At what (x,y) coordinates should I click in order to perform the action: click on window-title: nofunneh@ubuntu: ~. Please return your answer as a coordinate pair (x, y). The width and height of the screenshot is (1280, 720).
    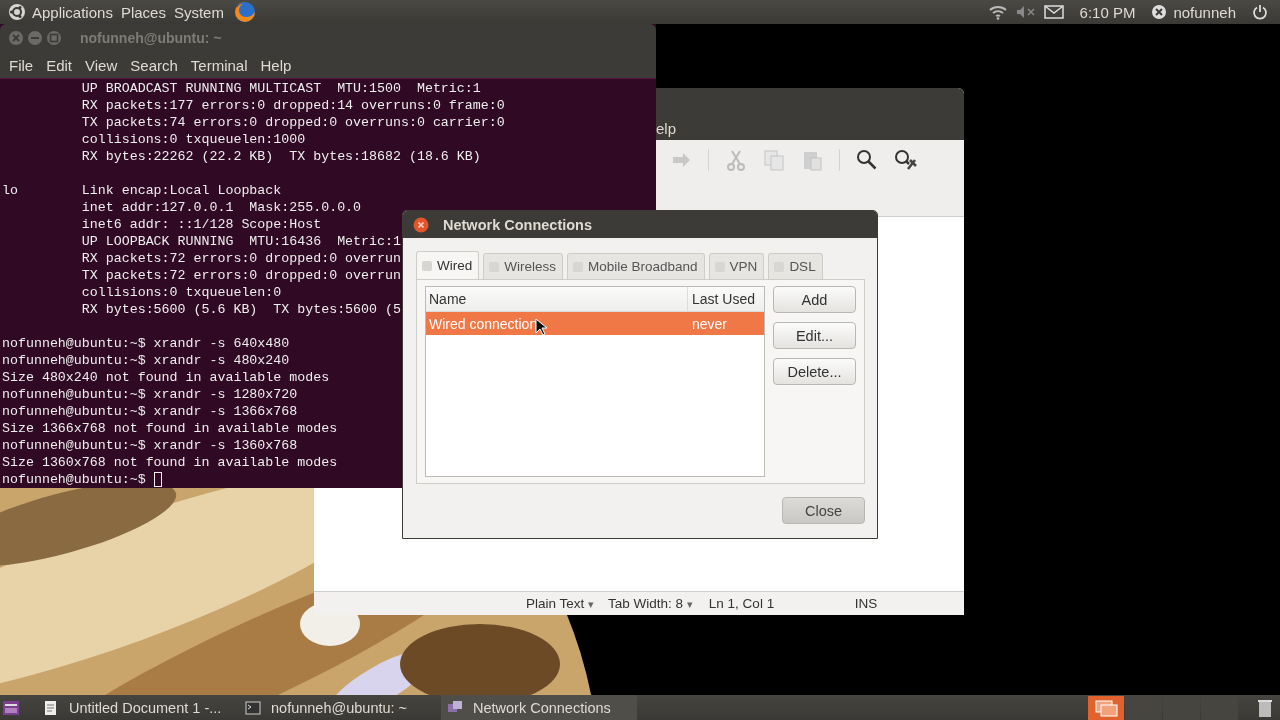
    Looking at the image, I should click on (151, 38).